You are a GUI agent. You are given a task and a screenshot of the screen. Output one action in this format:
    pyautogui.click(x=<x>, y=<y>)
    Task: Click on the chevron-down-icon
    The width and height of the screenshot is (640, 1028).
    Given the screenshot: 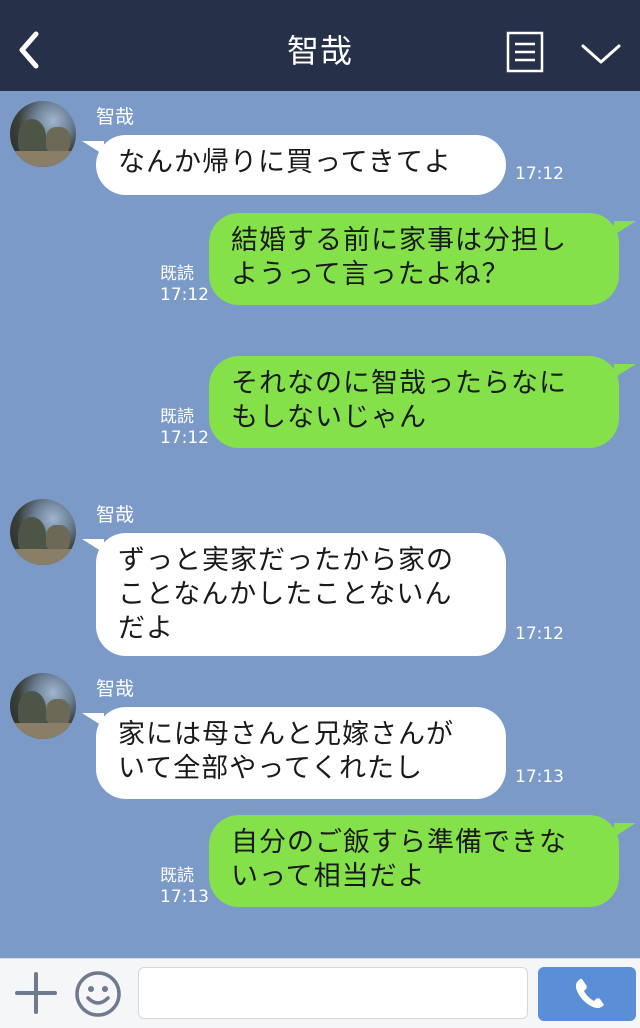 What is the action you would take?
    pyautogui.click(x=601, y=54)
    